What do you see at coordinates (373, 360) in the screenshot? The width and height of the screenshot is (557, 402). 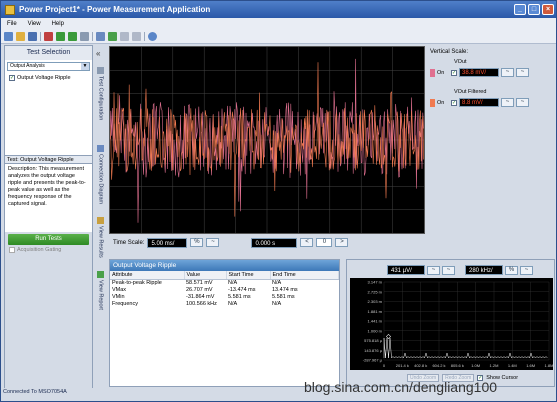 I see `y-tick-label: -287.967 µ` at bounding box center [373, 360].